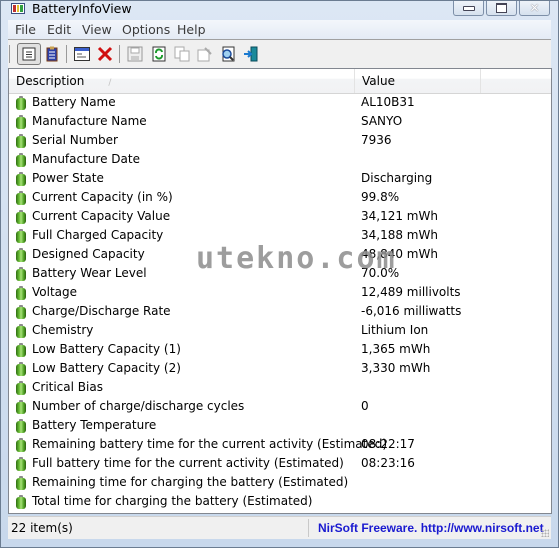 The height and width of the screenshot is (548, 559). Describe the element at coordinates (380, 197) in the screenshot. I see `item-value: 99.8%` at that location.